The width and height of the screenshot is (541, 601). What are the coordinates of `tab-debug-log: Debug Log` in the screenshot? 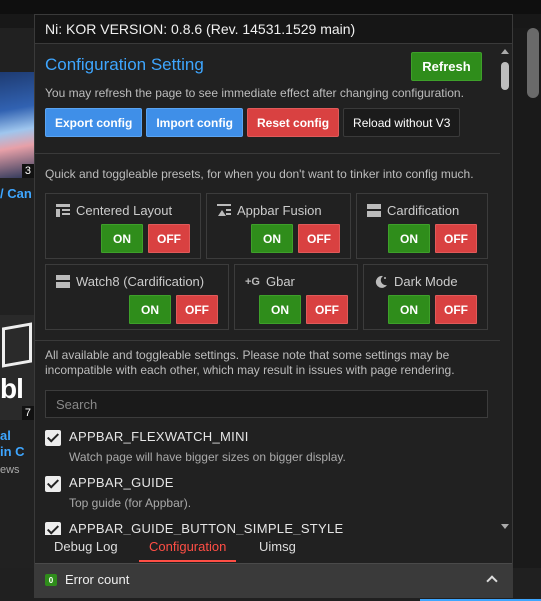 It's located at (86, 552).